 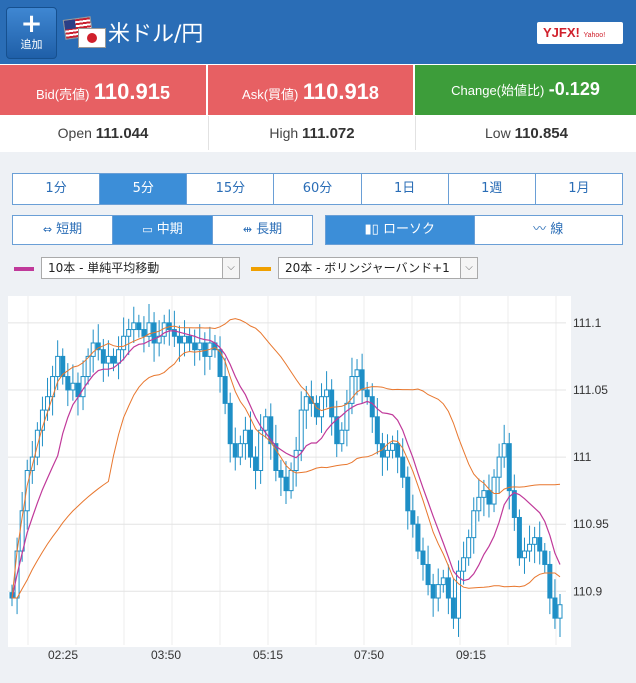 I want to click on y-tick-label: 110.9, so click(x=587, y=591).